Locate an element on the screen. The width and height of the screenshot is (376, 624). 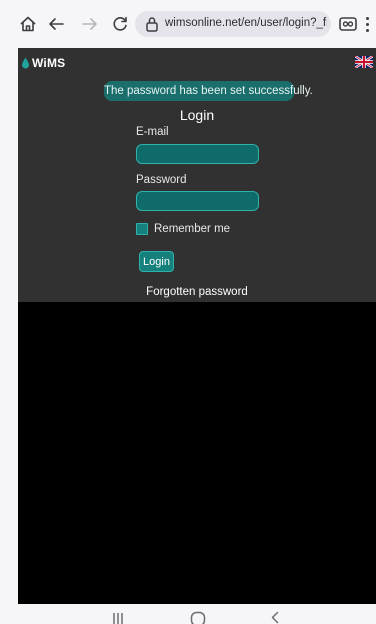
back-arrow-icon is located at coordinates (56, 24).